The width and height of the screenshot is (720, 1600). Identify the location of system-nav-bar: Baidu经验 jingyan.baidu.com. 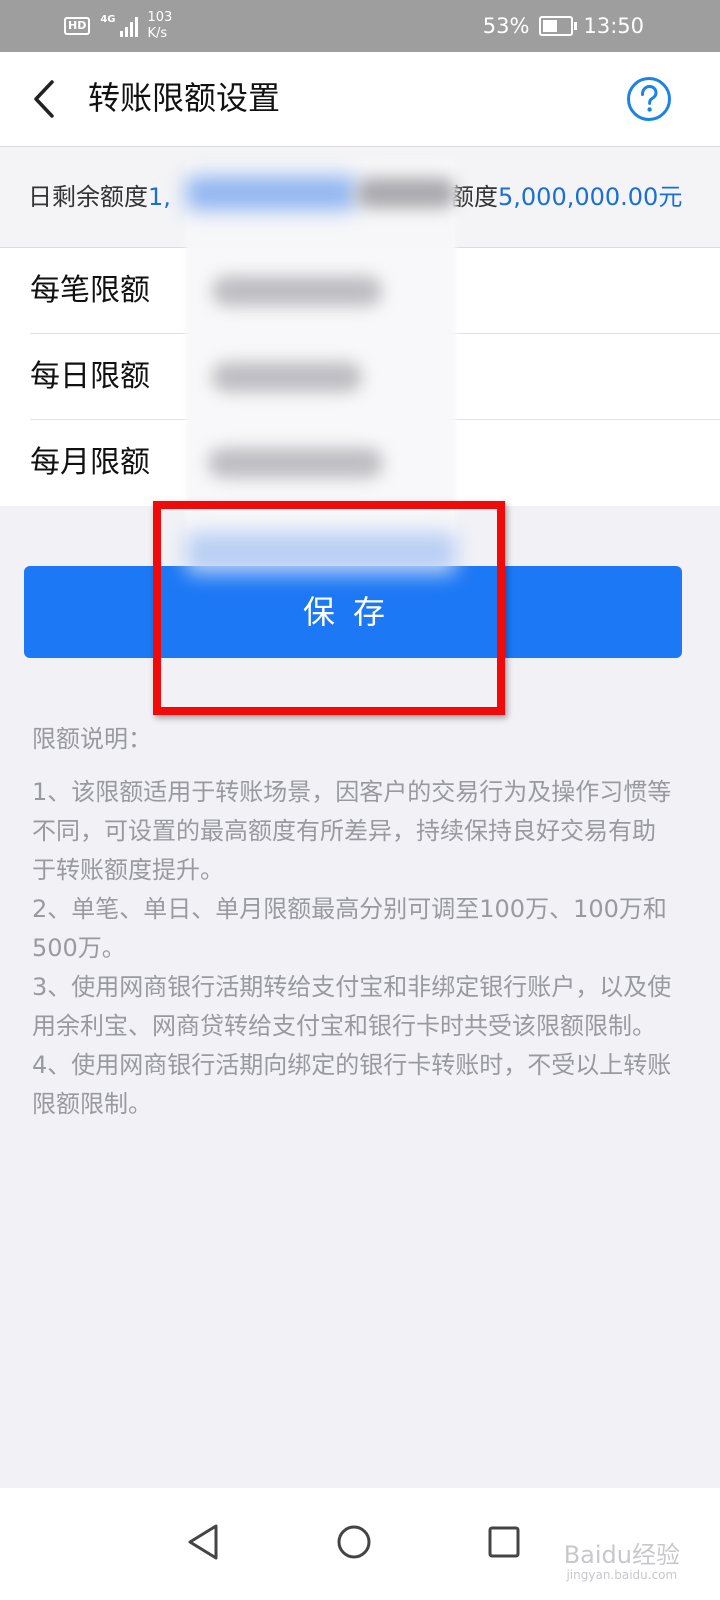
(360, 1544).